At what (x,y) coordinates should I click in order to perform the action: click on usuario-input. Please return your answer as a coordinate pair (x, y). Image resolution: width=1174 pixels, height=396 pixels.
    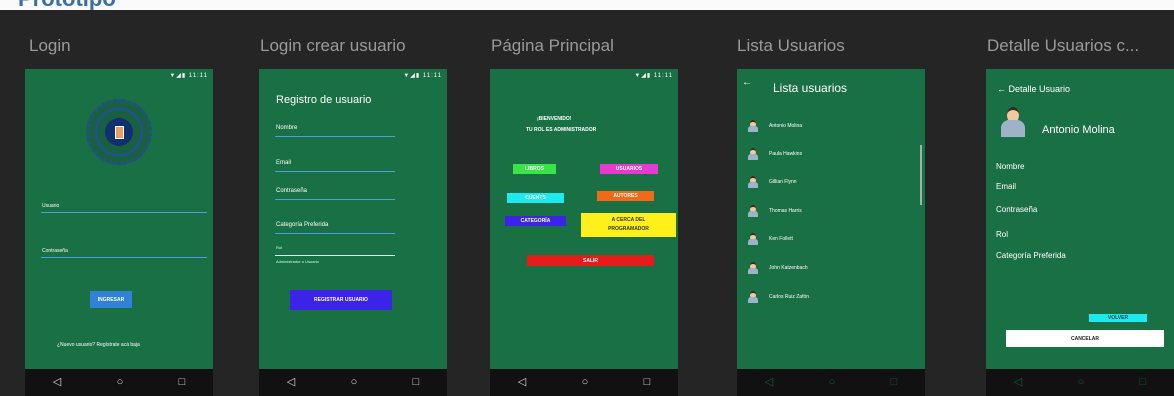
    Looking at the image, I should click on (124, 212).